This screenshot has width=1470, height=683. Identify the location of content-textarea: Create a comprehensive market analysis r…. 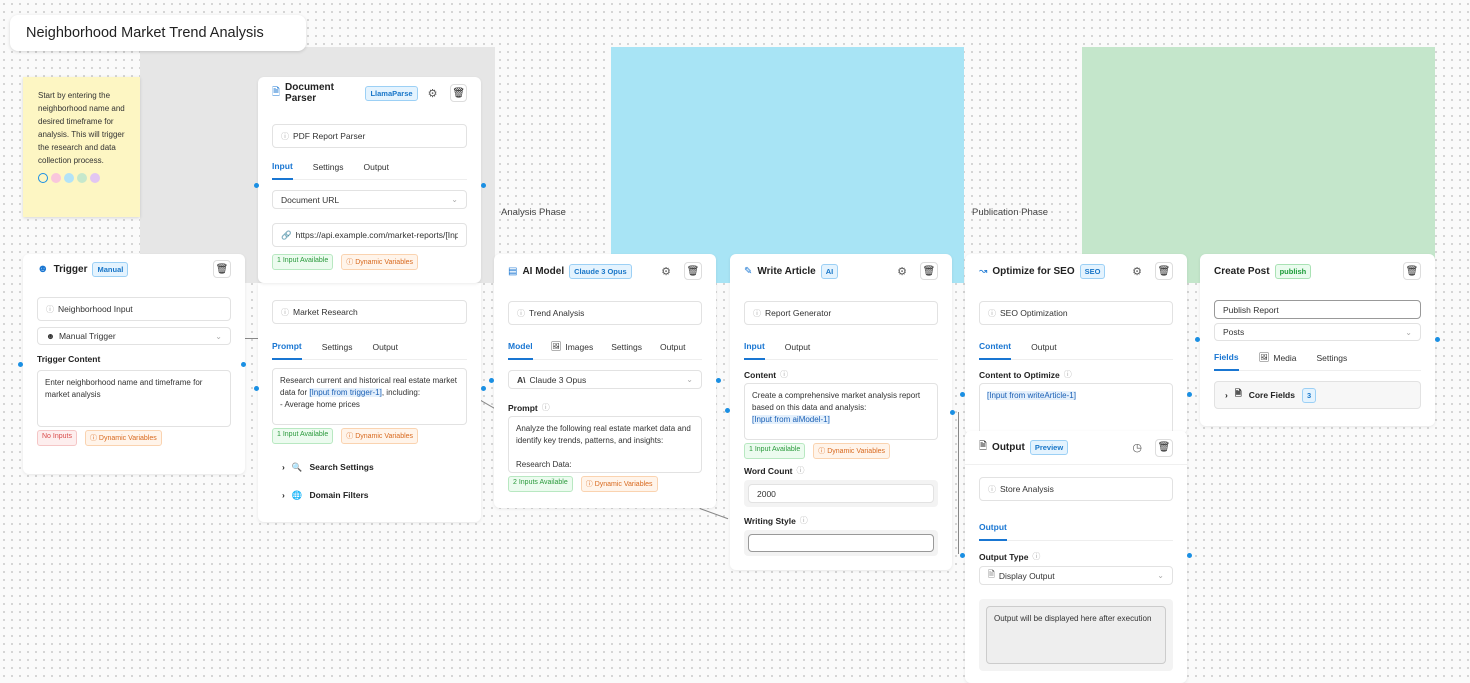
(841, 411).